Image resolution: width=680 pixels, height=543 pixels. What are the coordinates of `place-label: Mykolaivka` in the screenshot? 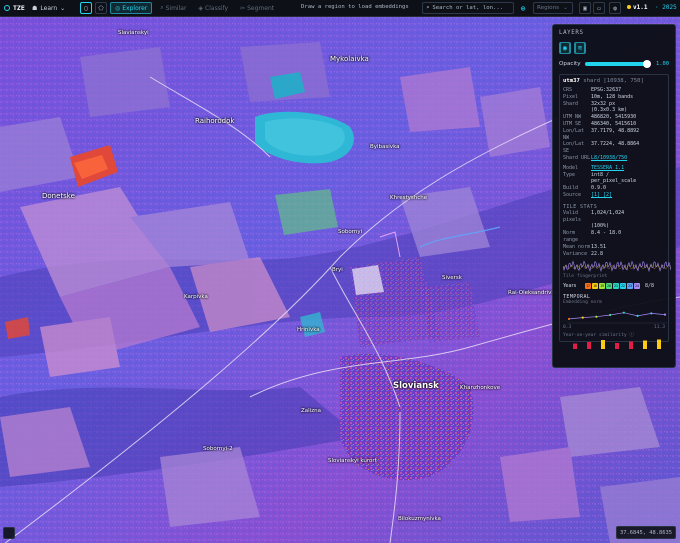 It's located at (349, 59).